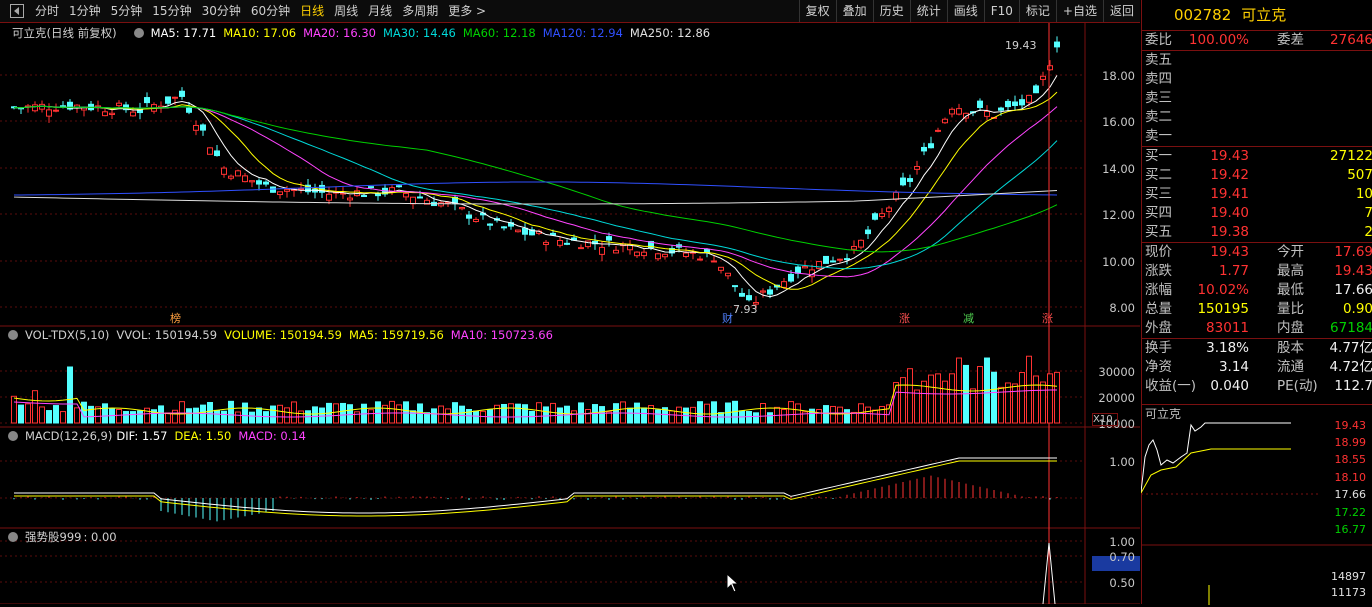 This screenshot has width=1372, height=607. I want to click on ma5-label: MA5: 17.71, so click(183, 33).